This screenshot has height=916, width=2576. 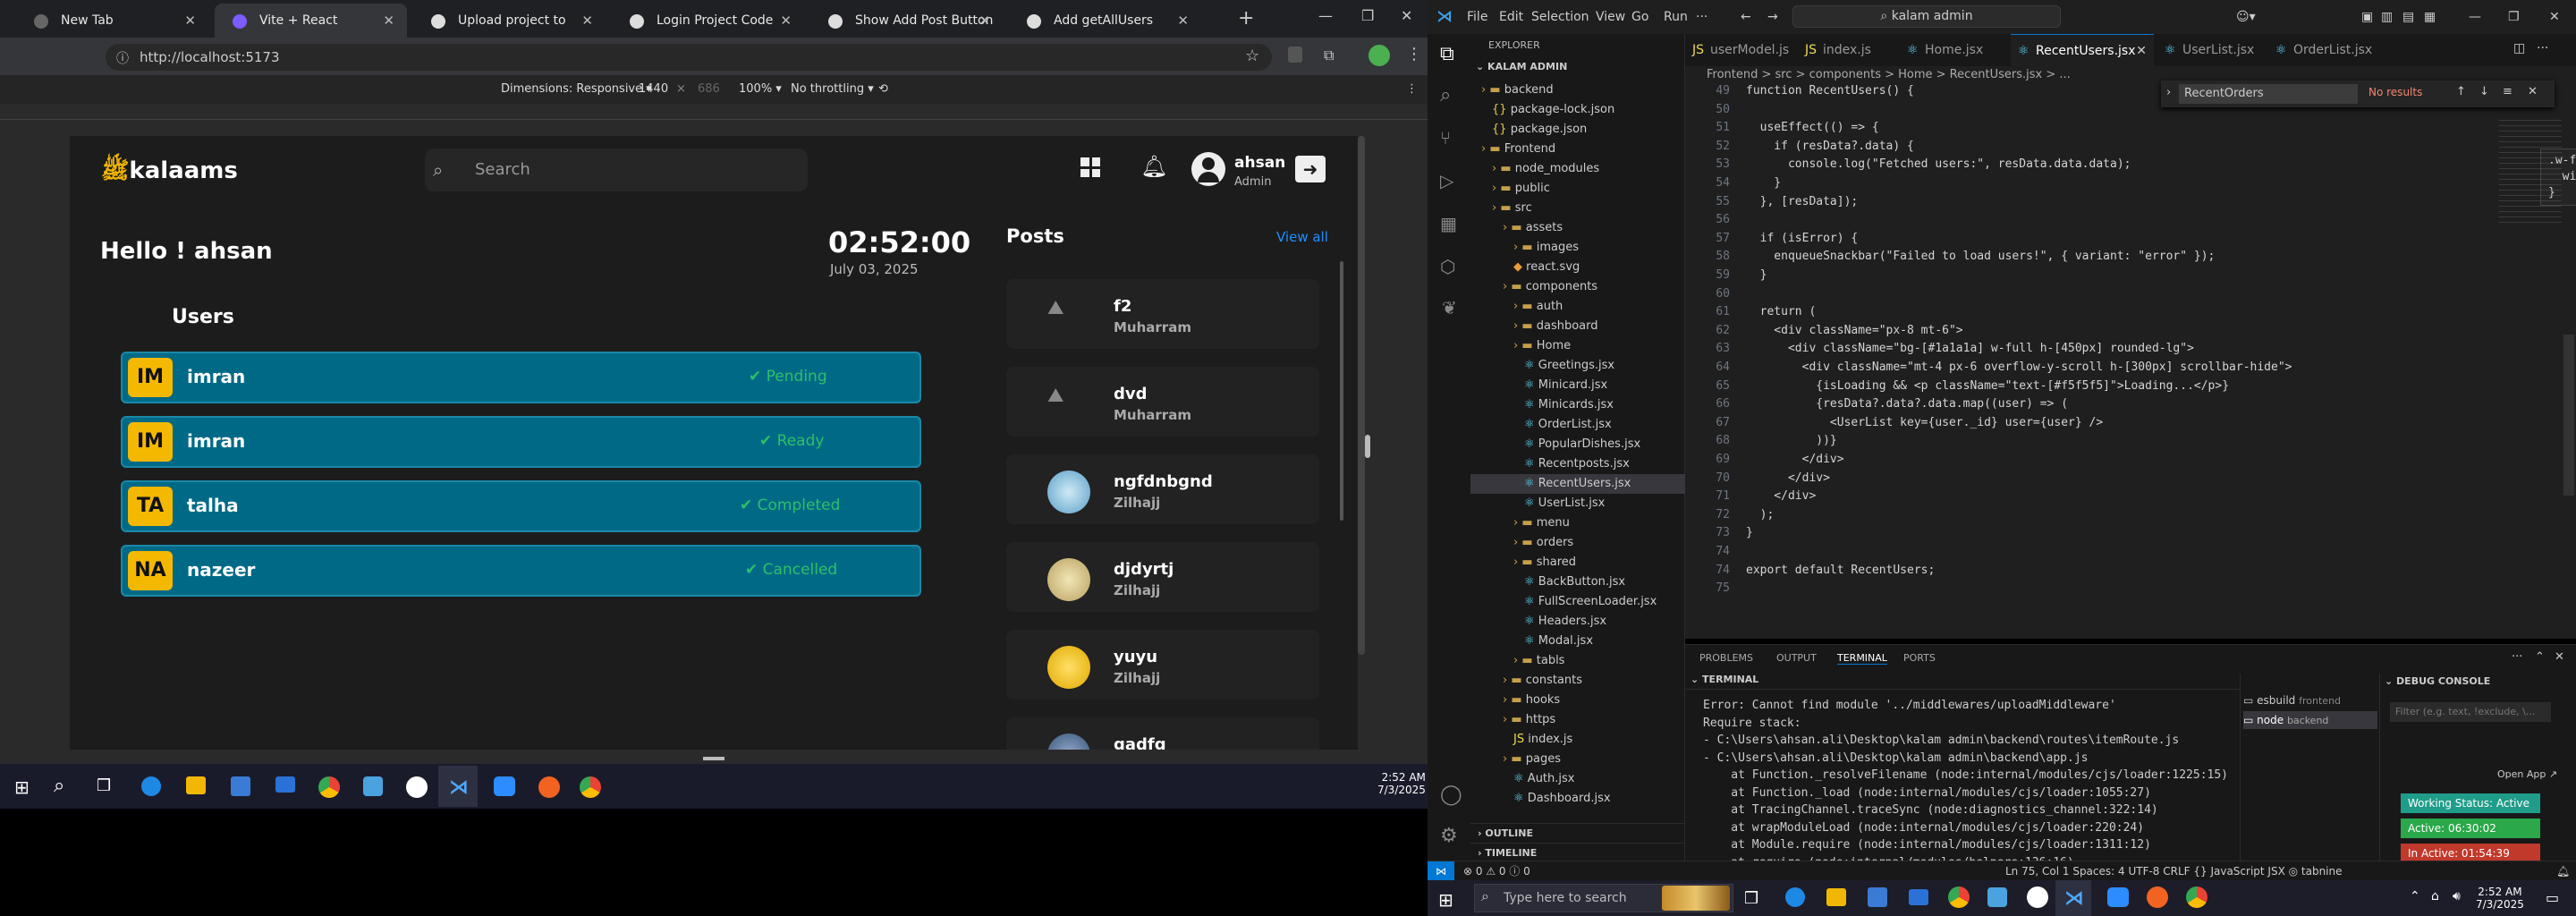 I want to click on zoom-select: 100% ▾, so click(x=760, y=89).